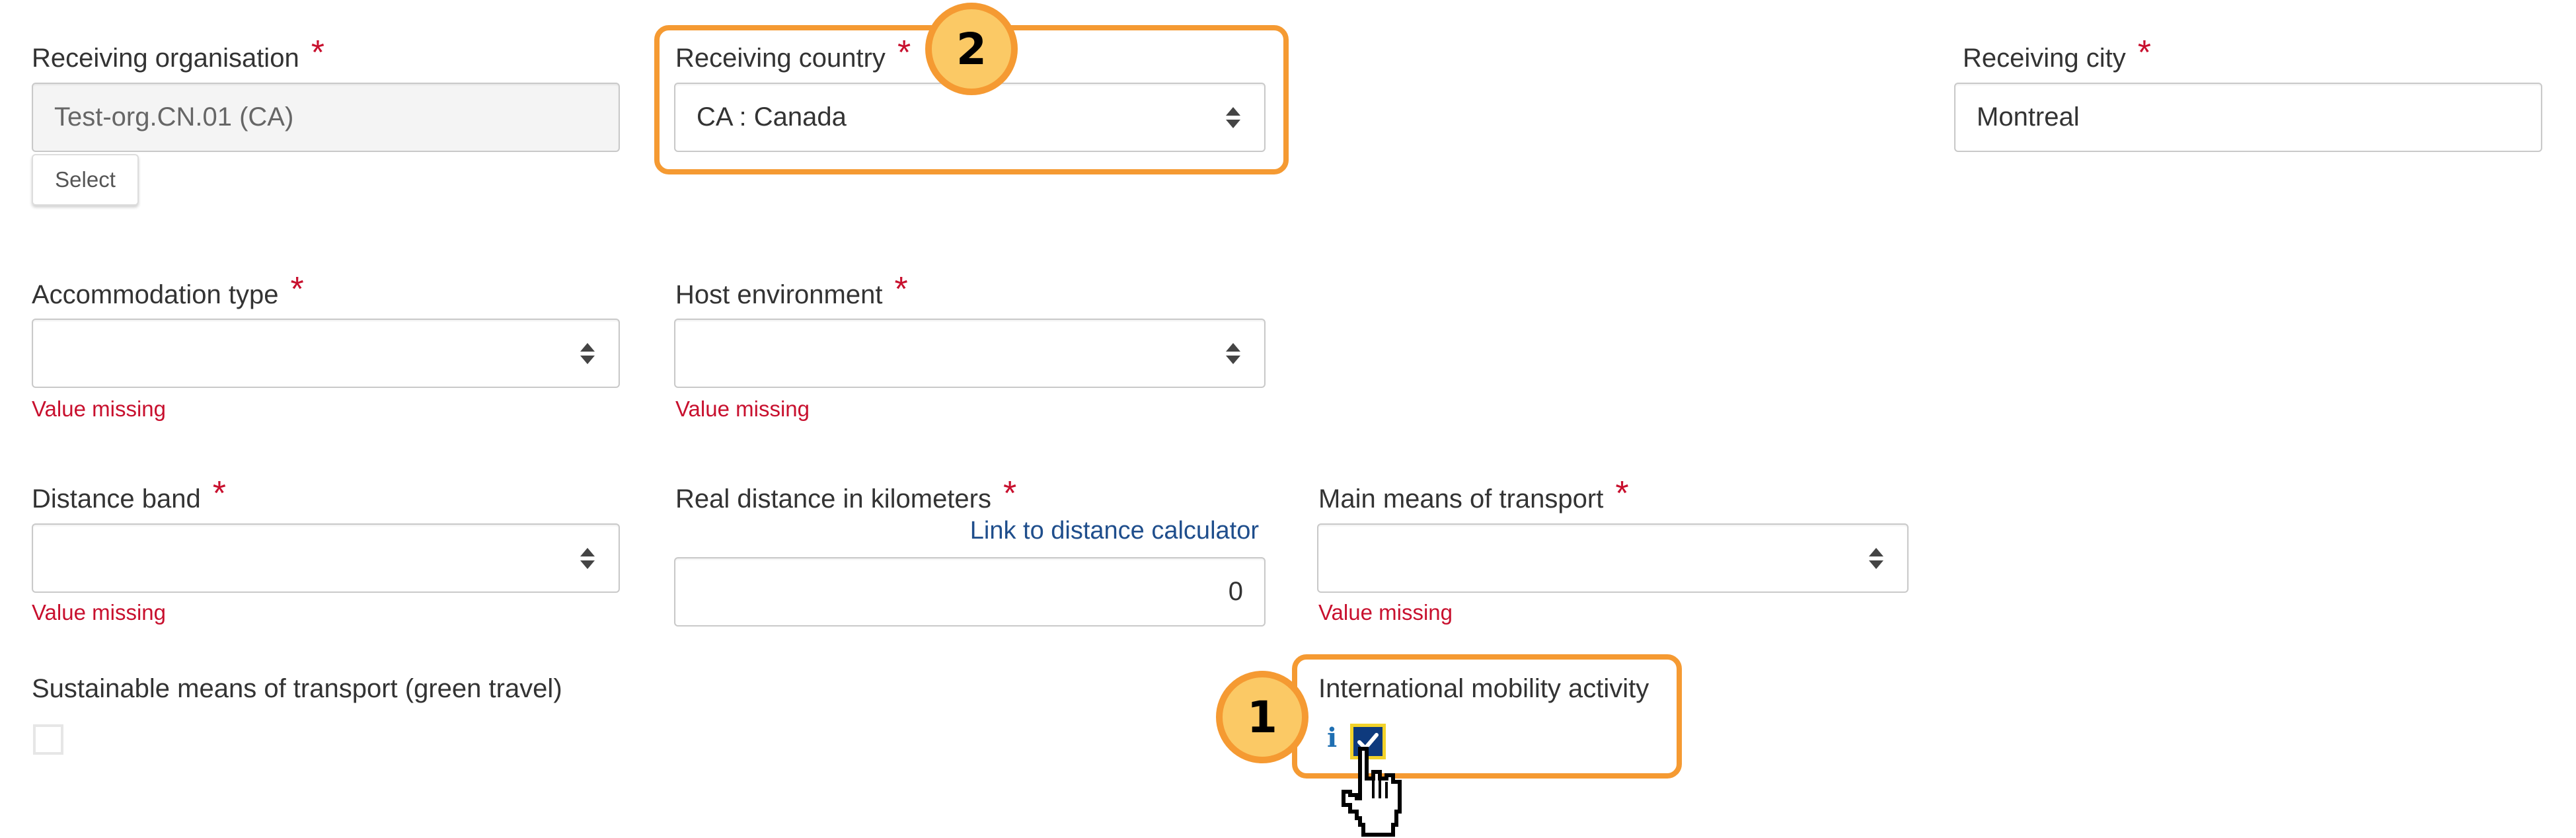 The height and width of the screenshot is (838, 2576). What do you see at coordinates (1372, 792) in the screenshot?
I see `hand-pointer-cursor-icon` at bounding box center [1372, 792].